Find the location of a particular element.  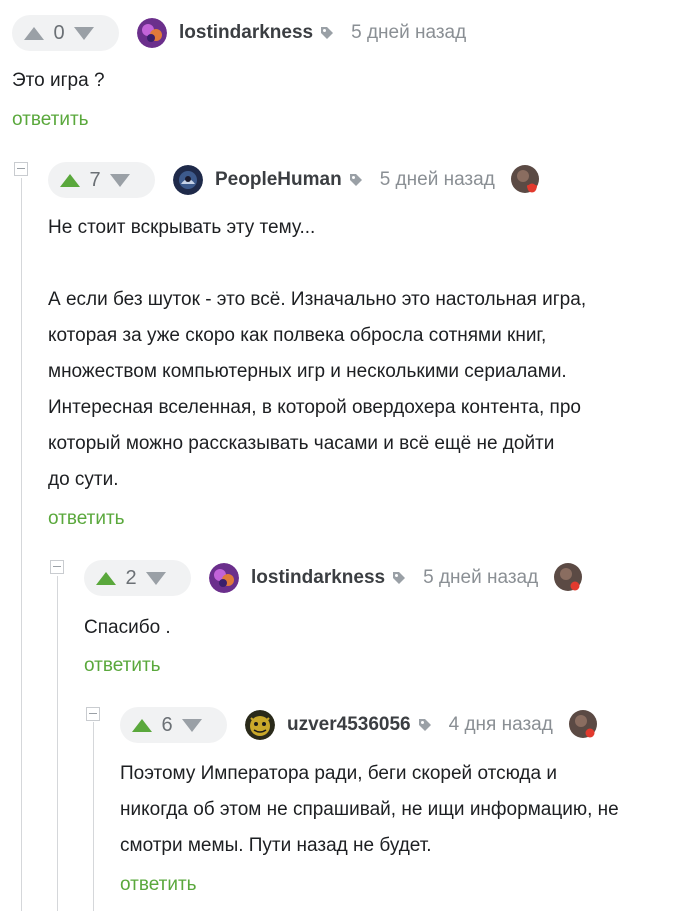

comment-text: Спасибо . is located at coordinates (127, 627).